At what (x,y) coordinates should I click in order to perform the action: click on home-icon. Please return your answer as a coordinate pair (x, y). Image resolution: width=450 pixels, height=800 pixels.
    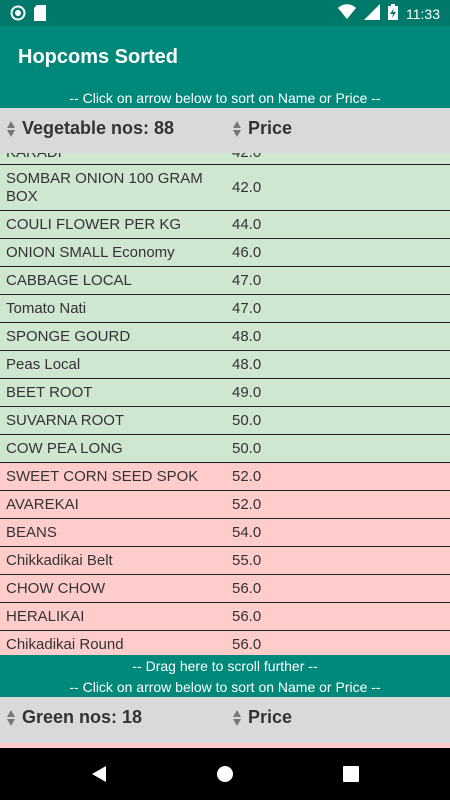
    Looking at the image, I should click on (225, 774).